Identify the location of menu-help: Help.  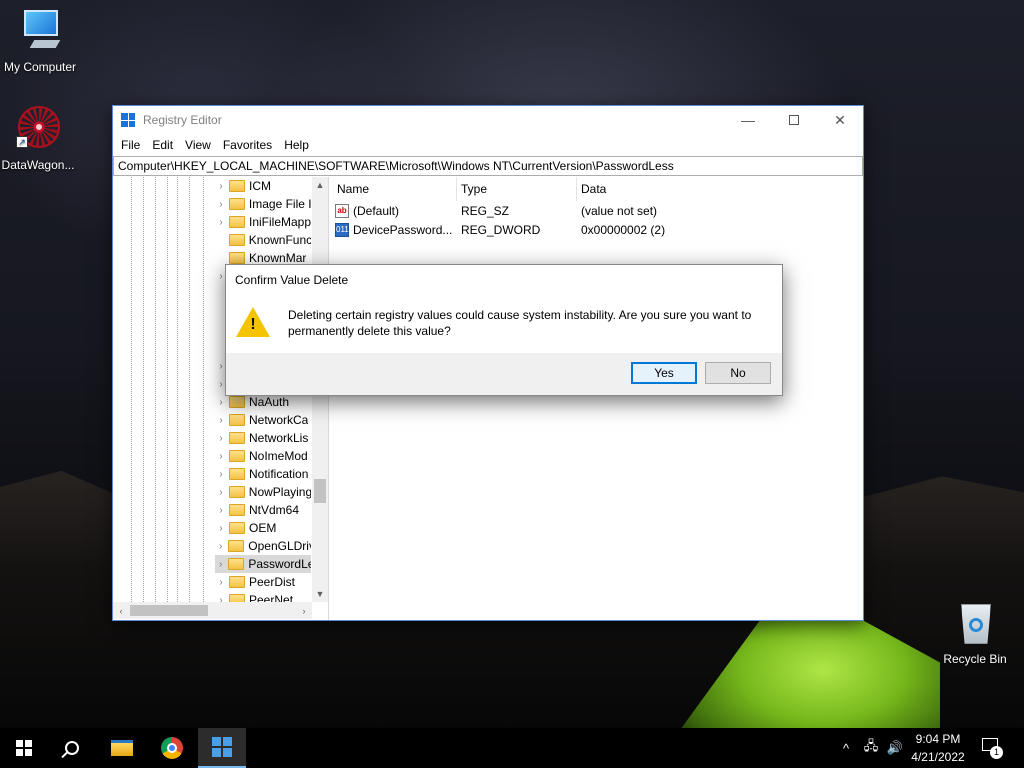
(296, 145).